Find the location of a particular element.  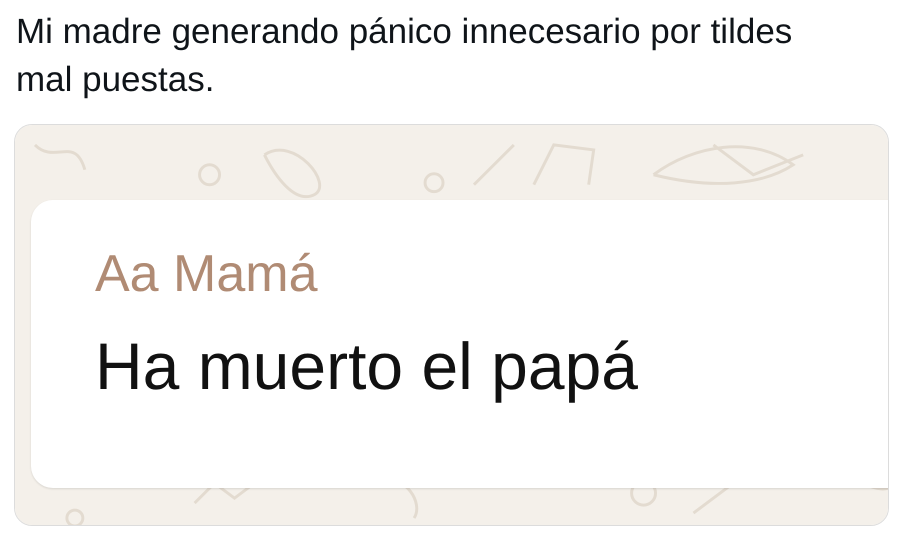

message-text: Ha muerto el papá is located at coordinates (366, 366).